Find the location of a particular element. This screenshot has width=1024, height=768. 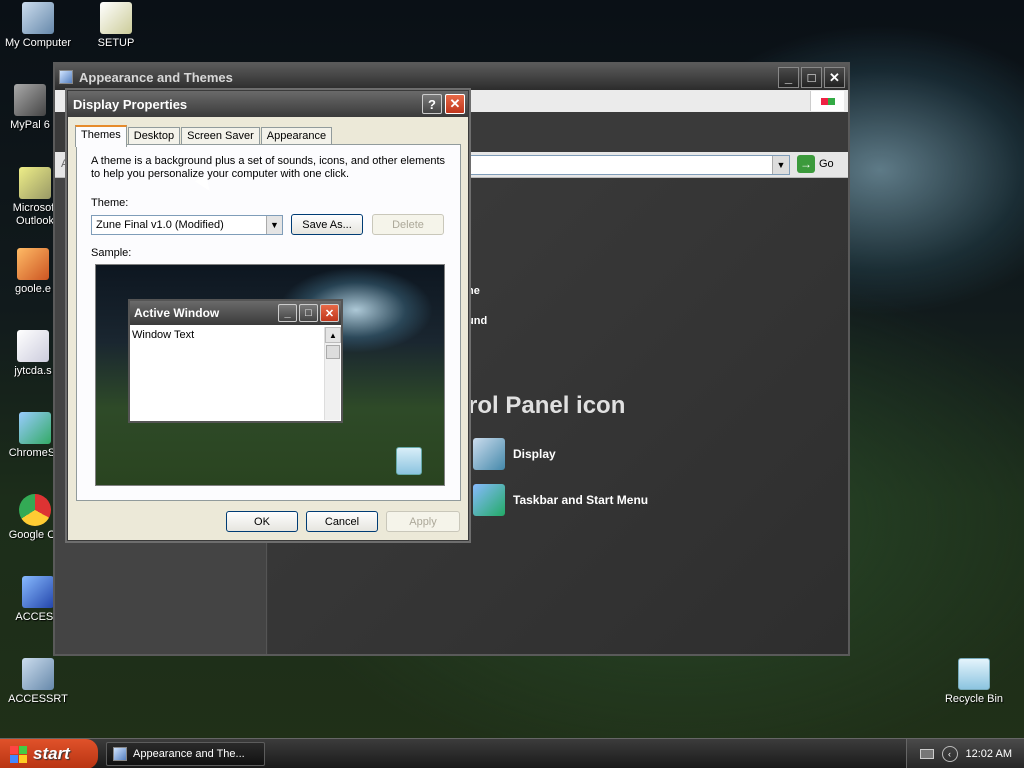

display-icon is located at coordinates (489, 454).